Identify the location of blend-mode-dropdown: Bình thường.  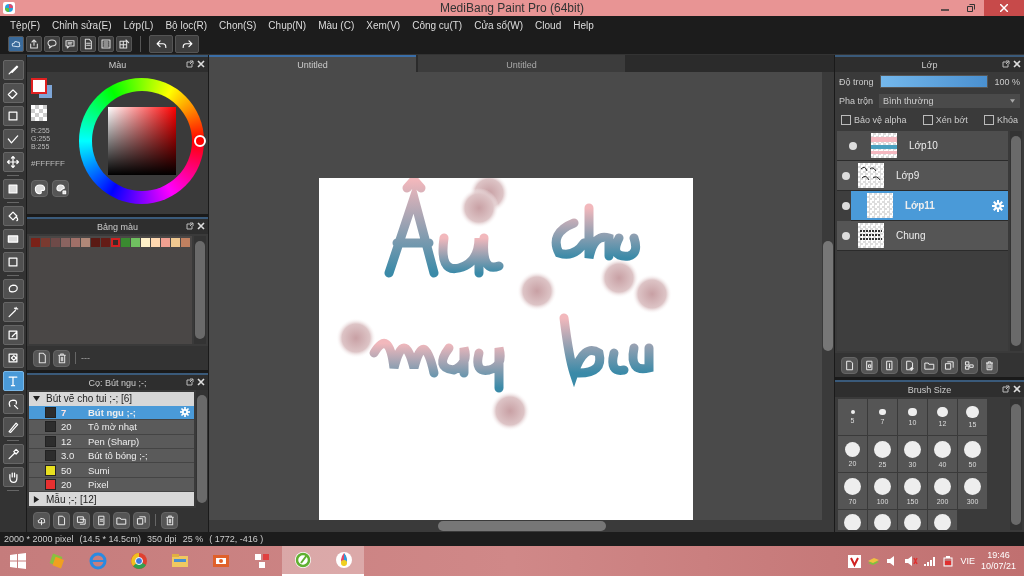
(949, 100).